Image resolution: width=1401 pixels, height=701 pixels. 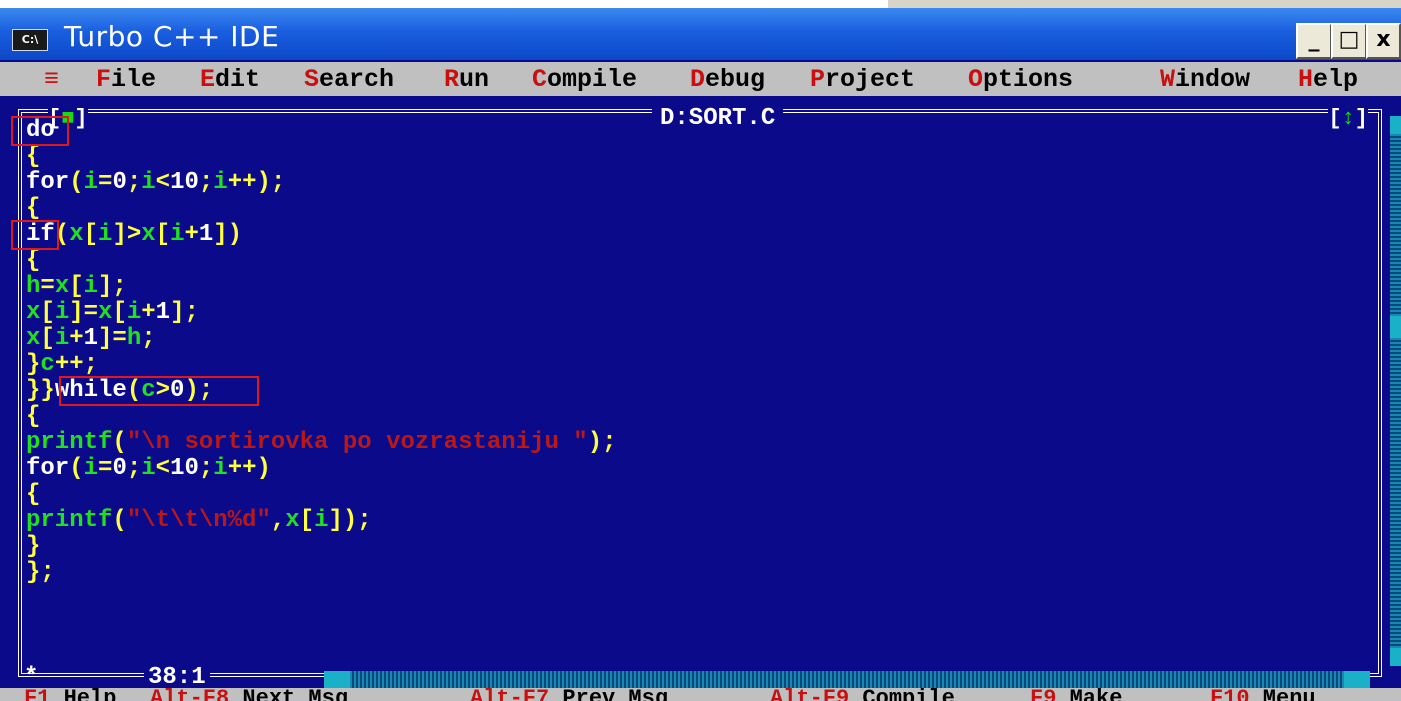 I want to click on code-token: ];, so click(x=112, y=286).